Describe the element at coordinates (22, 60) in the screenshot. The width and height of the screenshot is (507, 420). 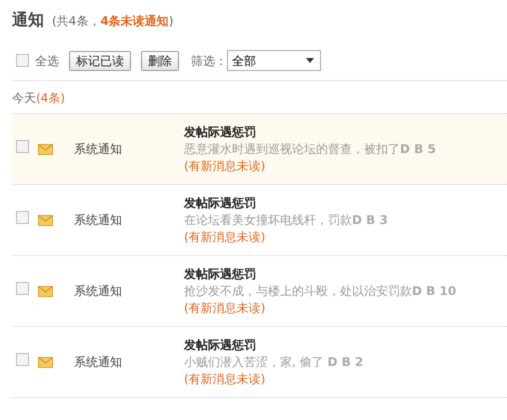
I see `select-all-checkbox` at that location.